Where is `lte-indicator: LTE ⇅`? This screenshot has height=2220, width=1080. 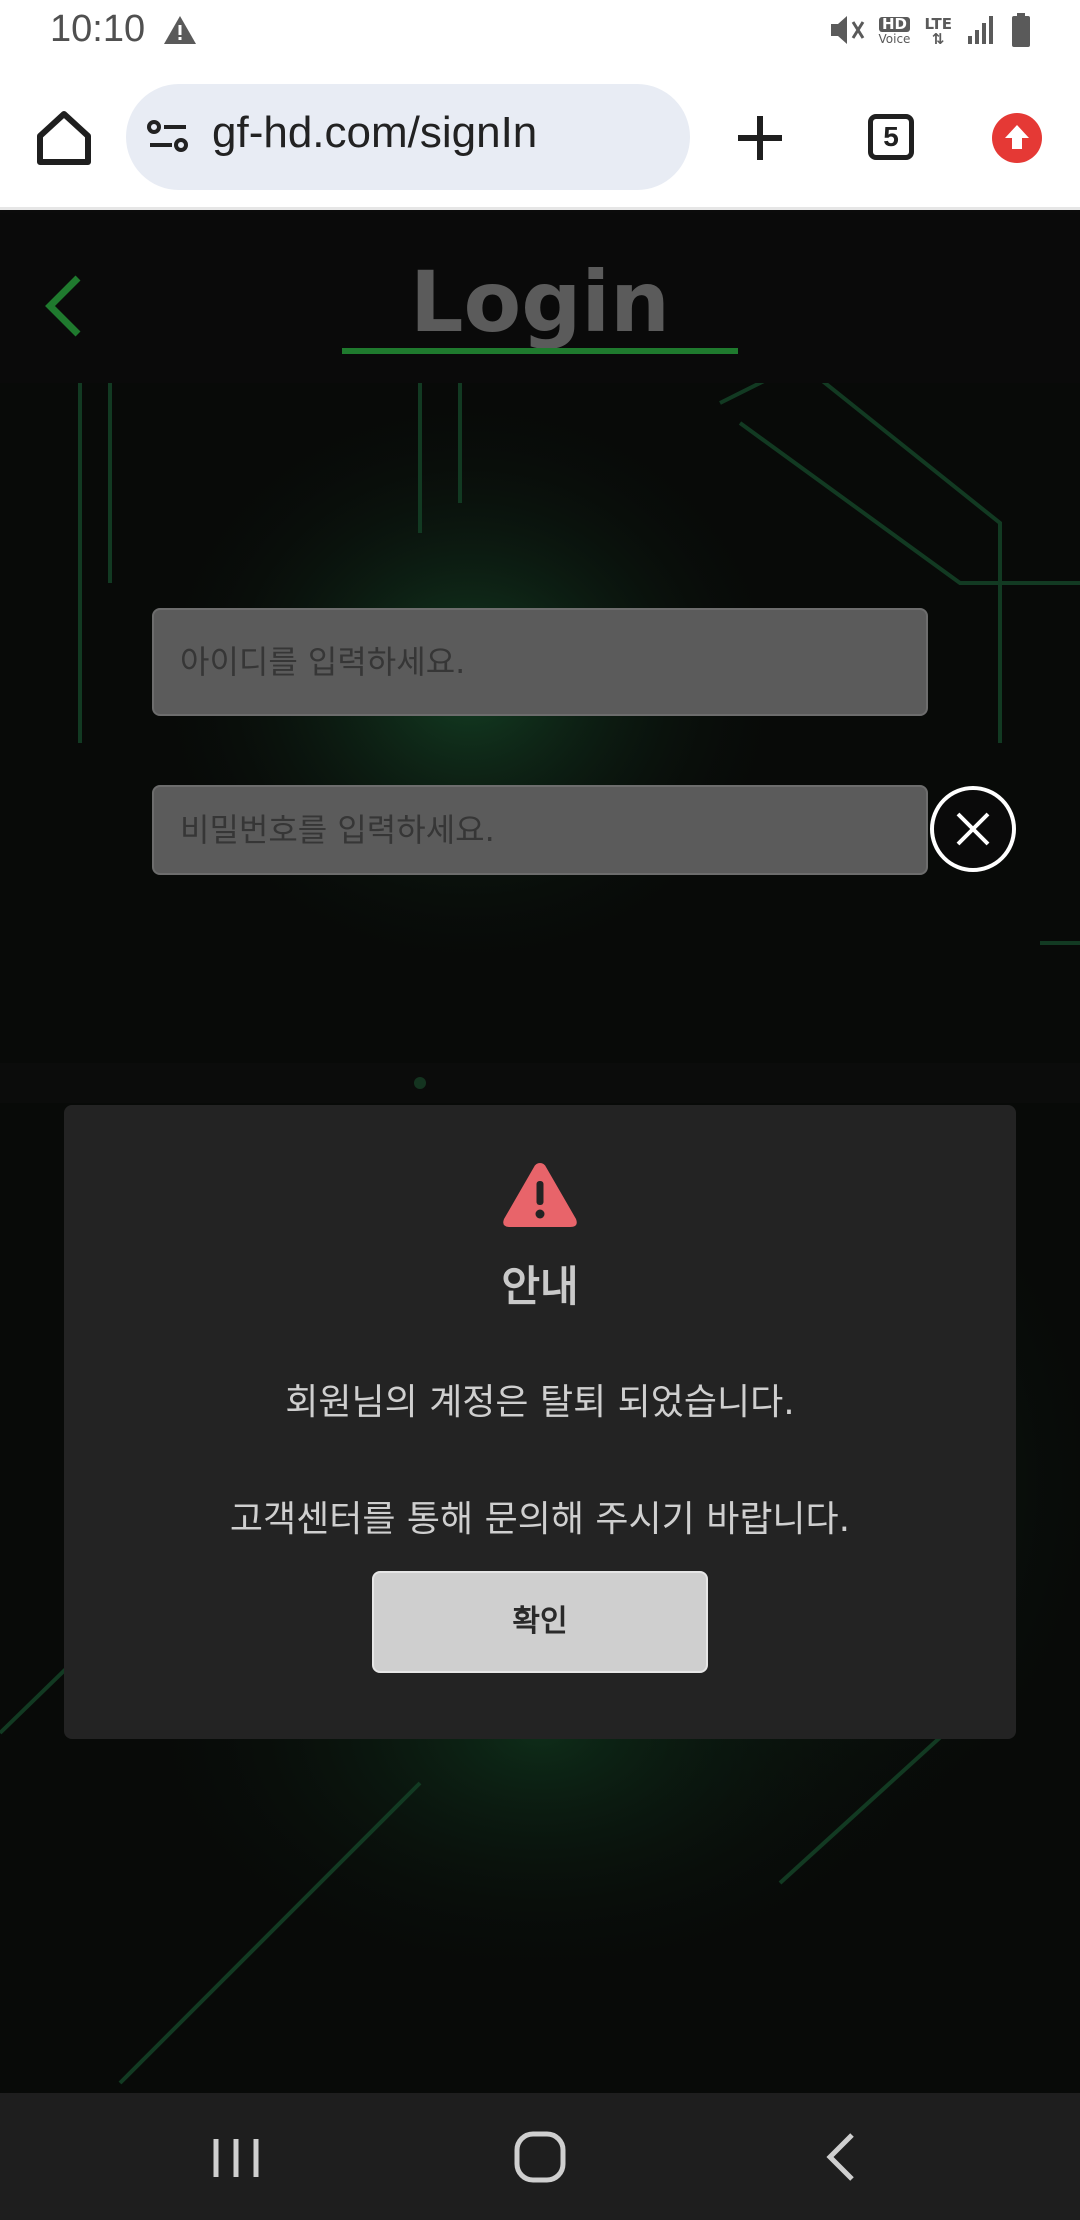
lte-indicator: LTE ⇅ is located at coordinates (938, 32).